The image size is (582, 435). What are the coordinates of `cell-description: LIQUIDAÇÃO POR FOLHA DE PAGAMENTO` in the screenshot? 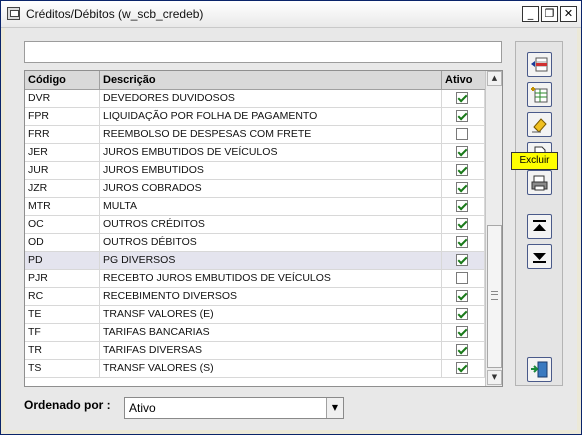 It's located at (271, 116).